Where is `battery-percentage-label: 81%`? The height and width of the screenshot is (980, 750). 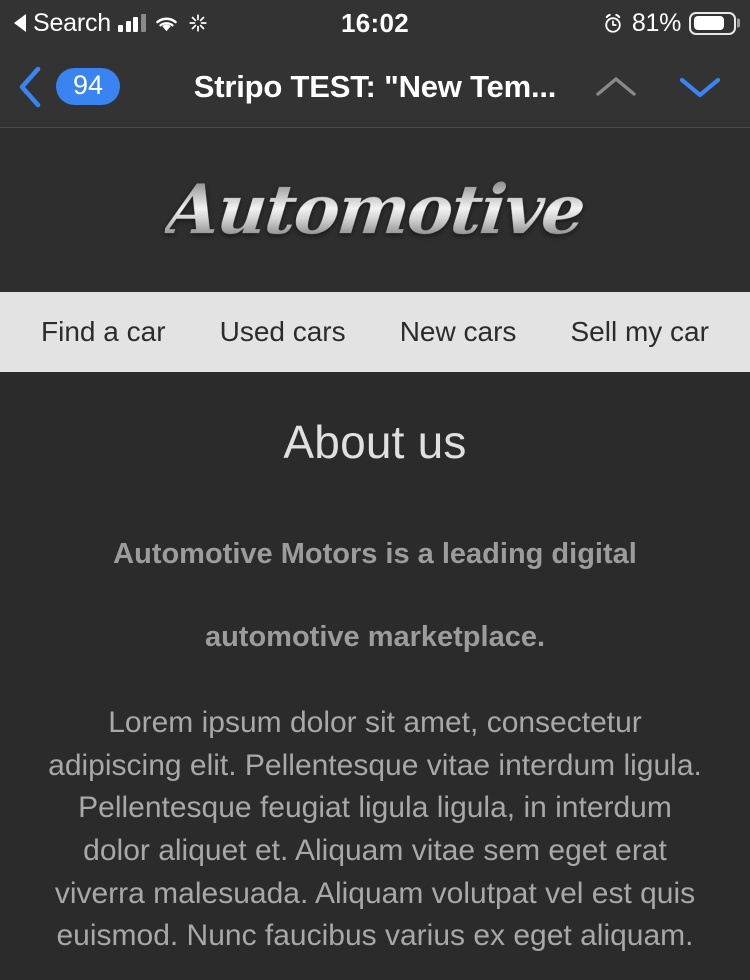
battery-percentage-label: 81% is located at coordinates (656, 22).